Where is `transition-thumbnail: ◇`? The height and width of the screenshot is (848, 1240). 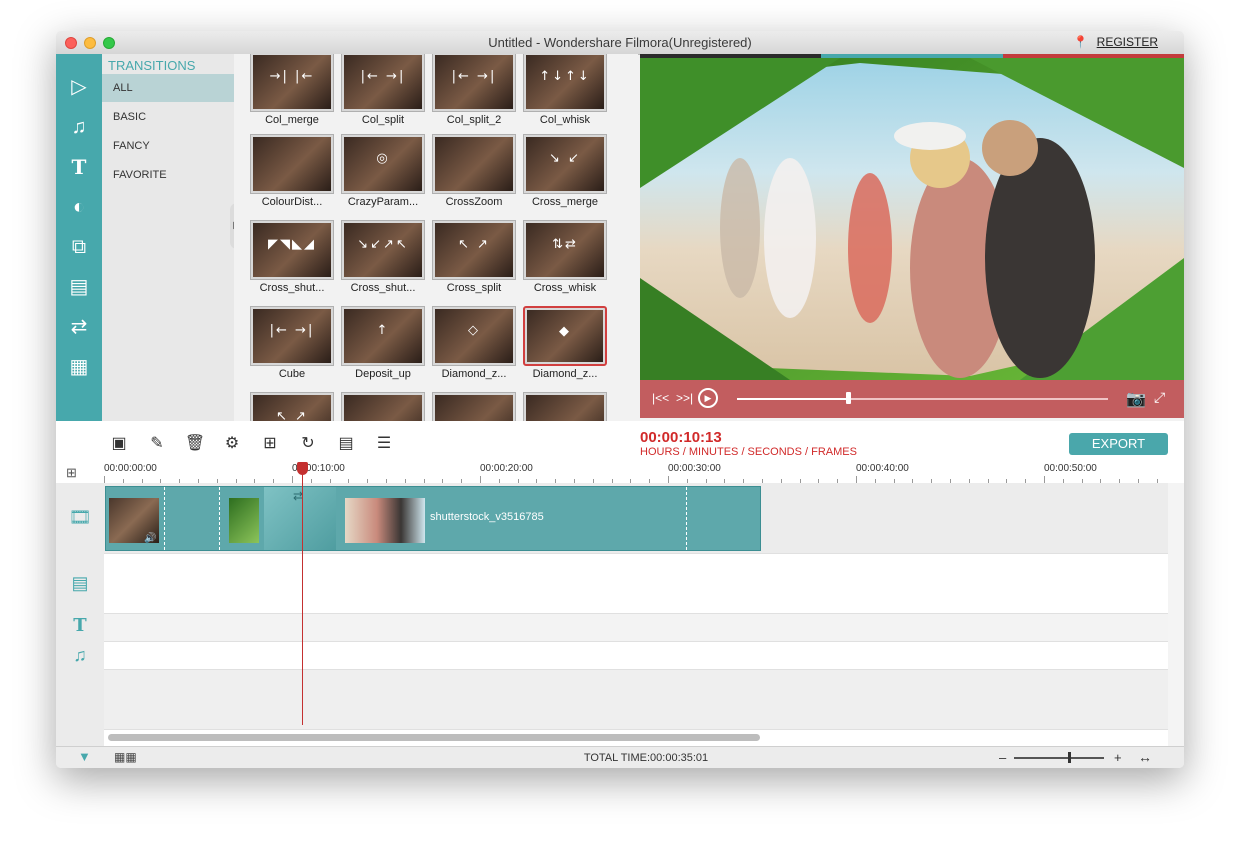
transition-thumbnail: ◇ is located at coordinates (474, 336).